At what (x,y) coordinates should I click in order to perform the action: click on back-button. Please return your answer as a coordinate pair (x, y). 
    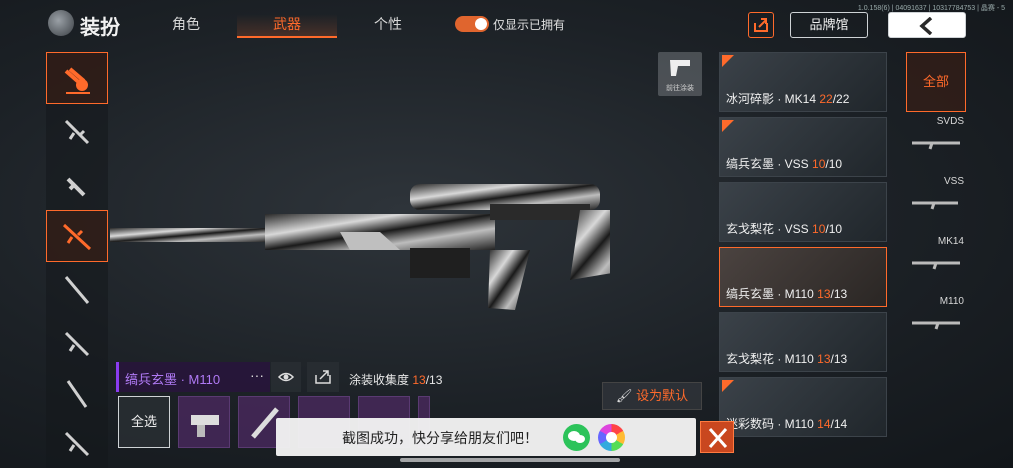
    Looking at the image, I should click on (927, 25).